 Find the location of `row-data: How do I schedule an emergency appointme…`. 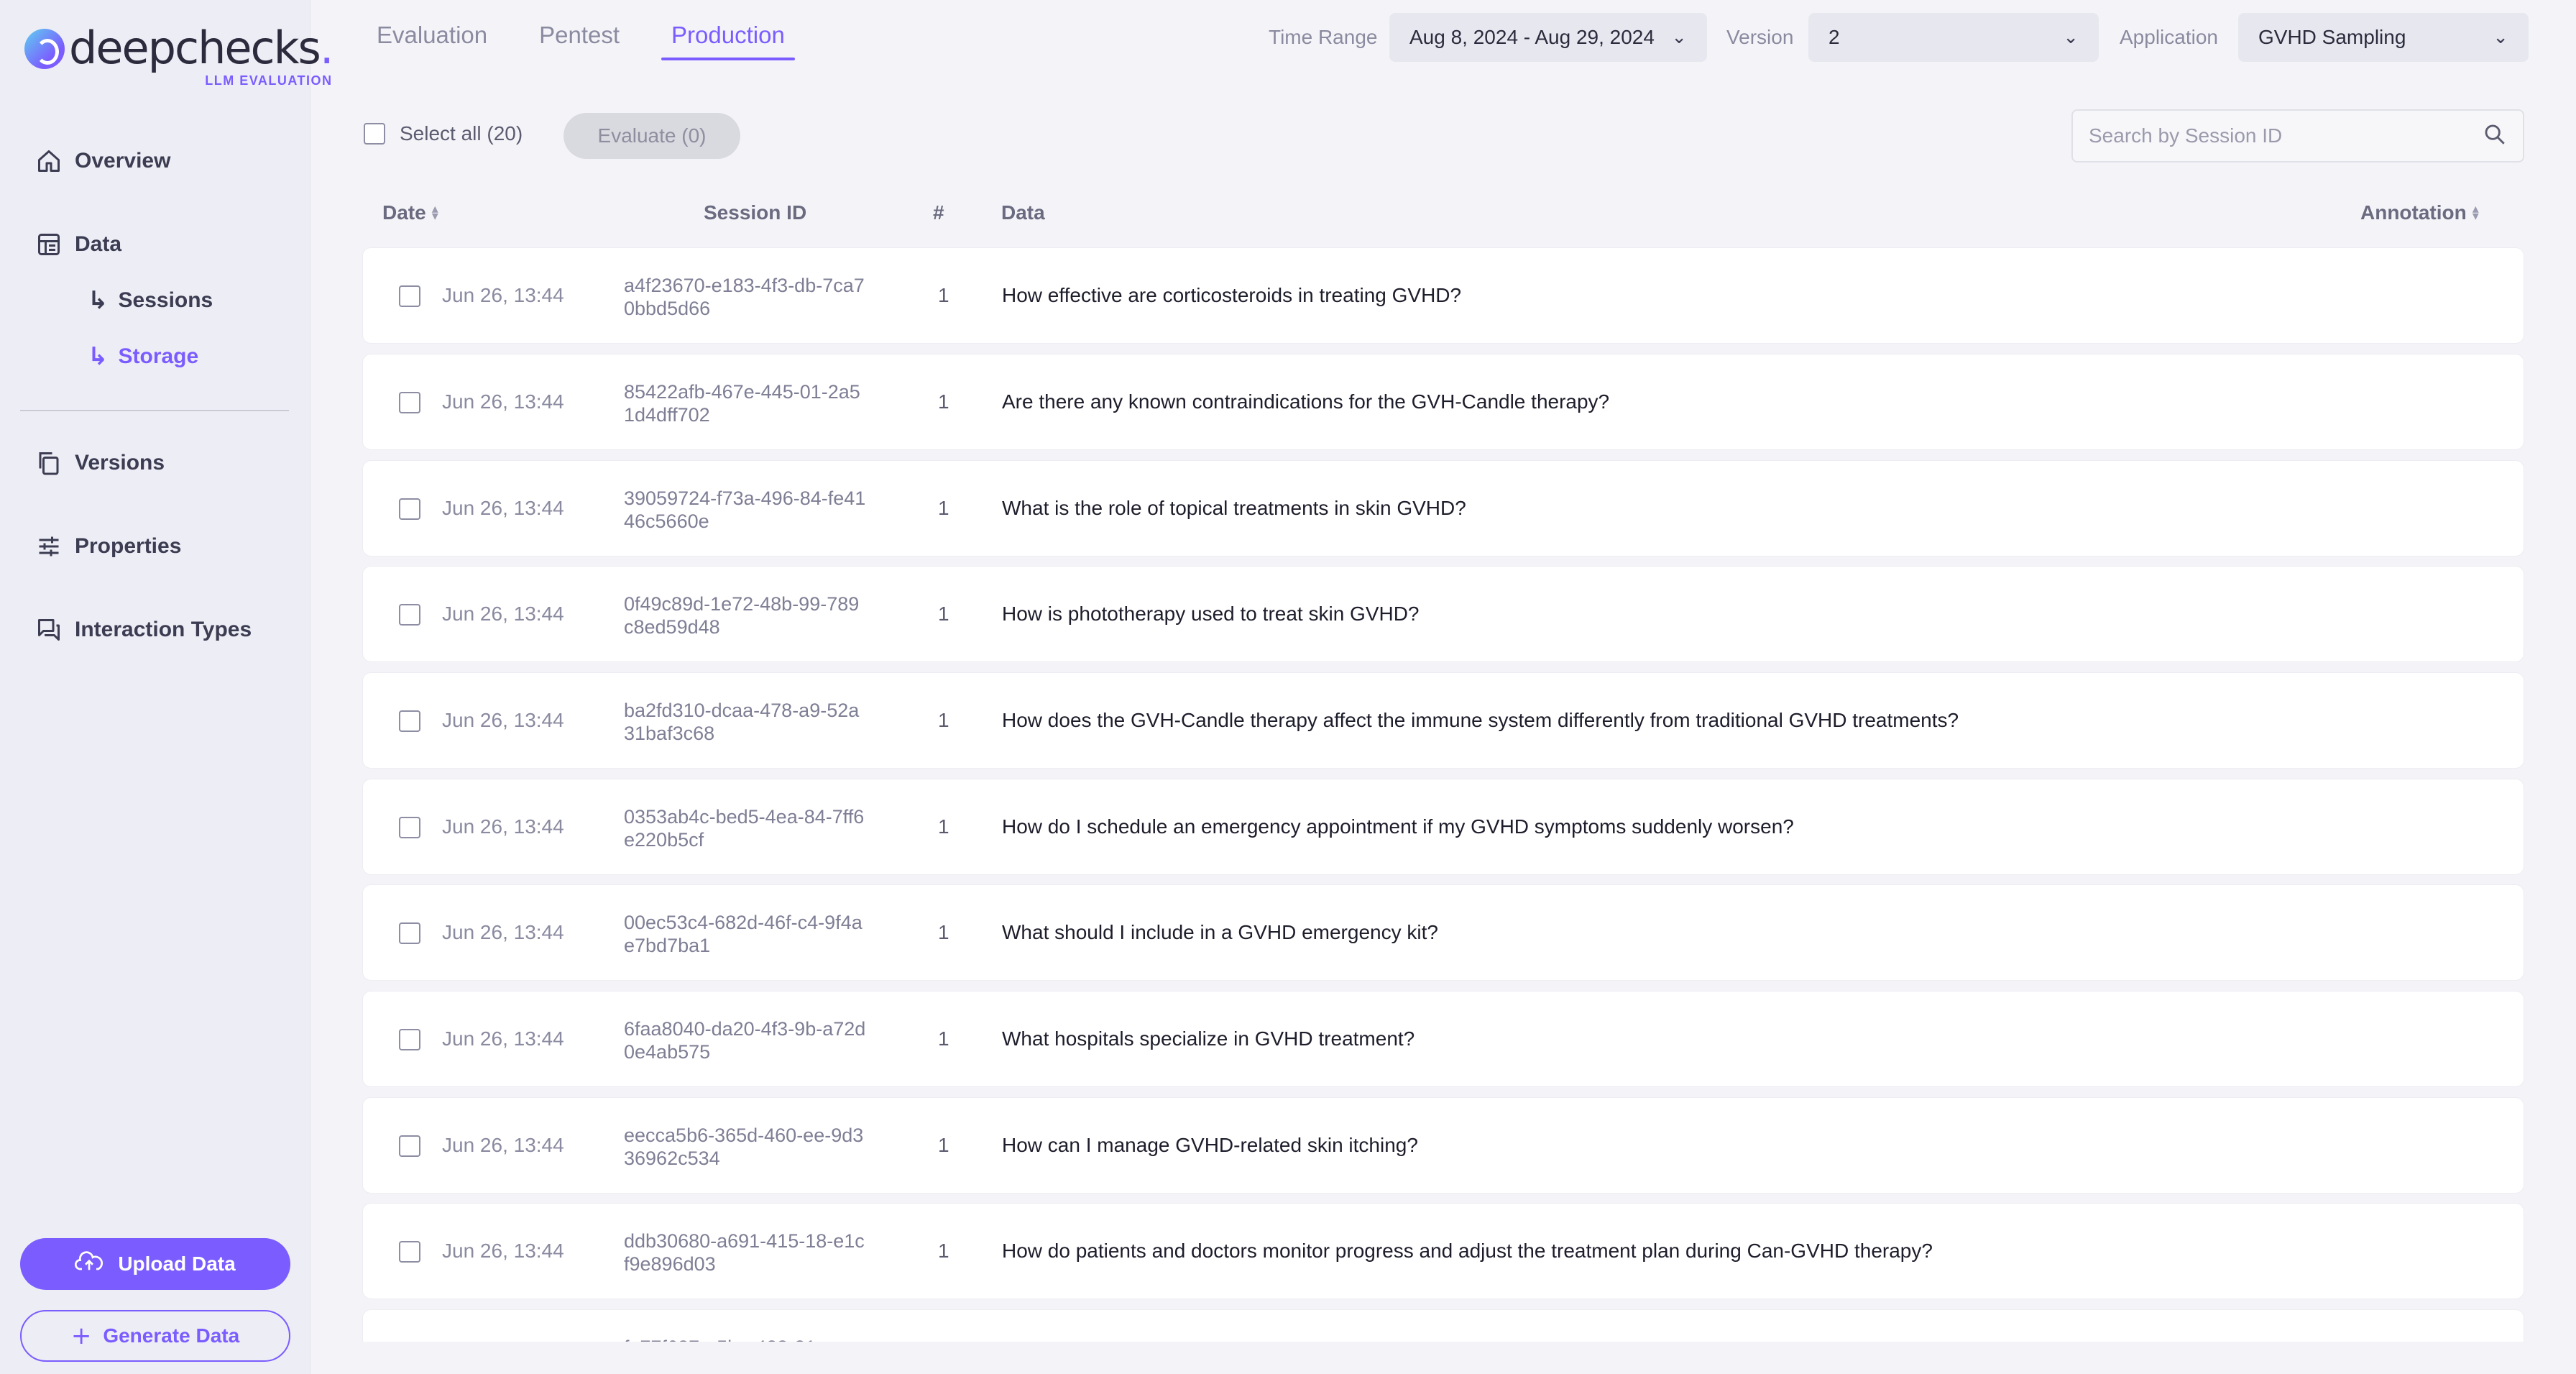

row-data: How do I schedule an emergency appointme… is located at coordinates (1398, 827).